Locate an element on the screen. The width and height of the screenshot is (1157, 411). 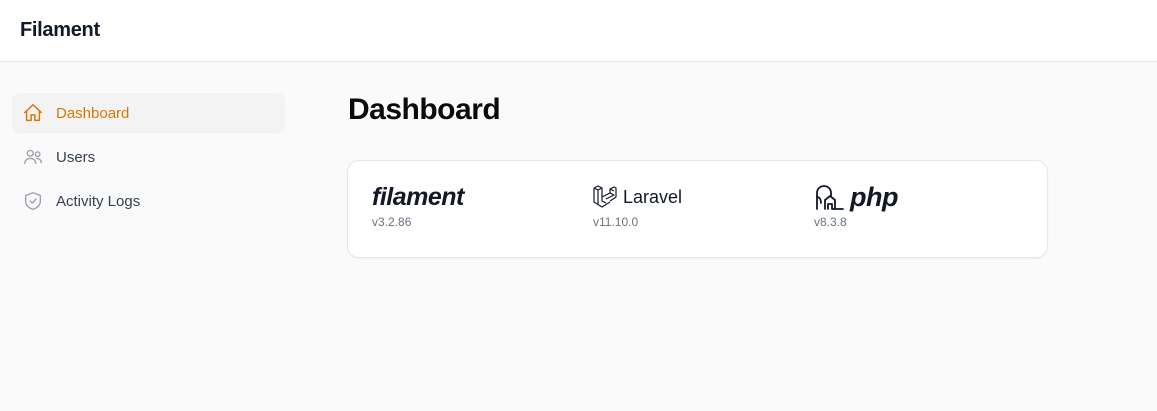
php-version: v8.3.8 is located at coordinates (830, 222).